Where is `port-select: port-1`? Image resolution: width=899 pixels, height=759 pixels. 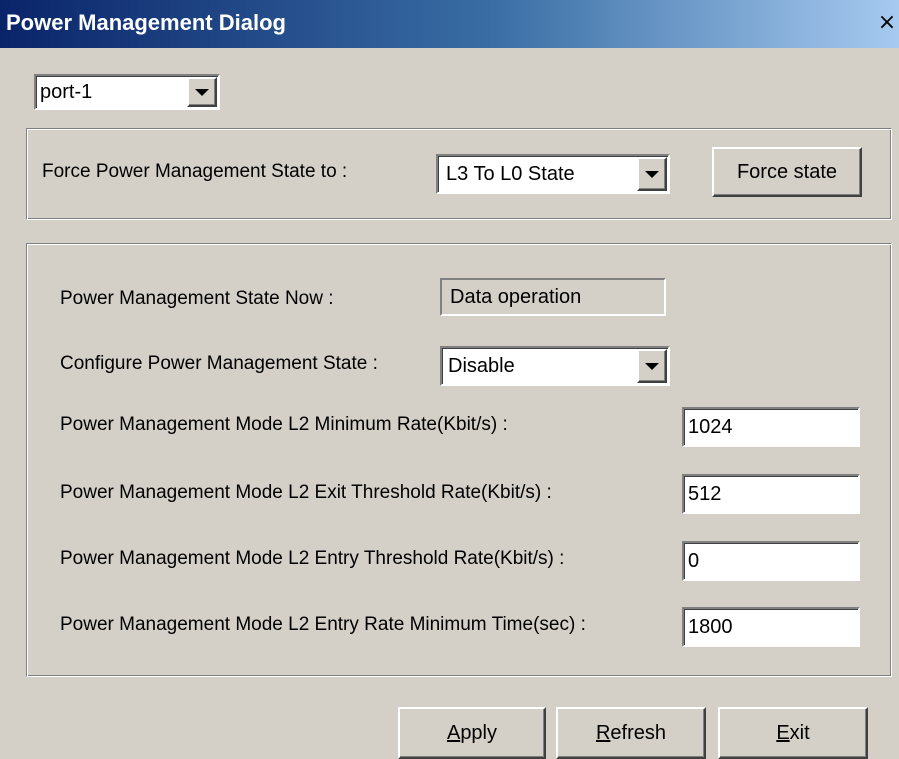 port-select: port-1 is located at coordinates (127, 92).